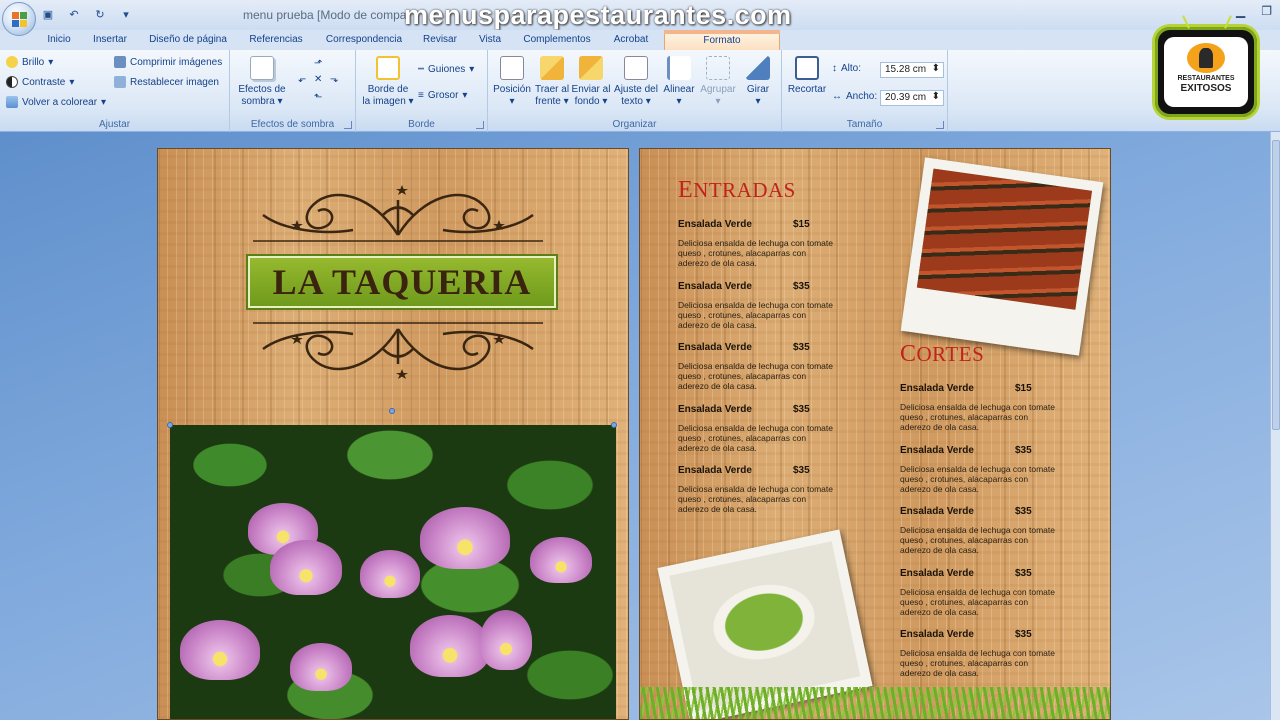  I want to click on scrollbar-thumb, so click(1276, 285).